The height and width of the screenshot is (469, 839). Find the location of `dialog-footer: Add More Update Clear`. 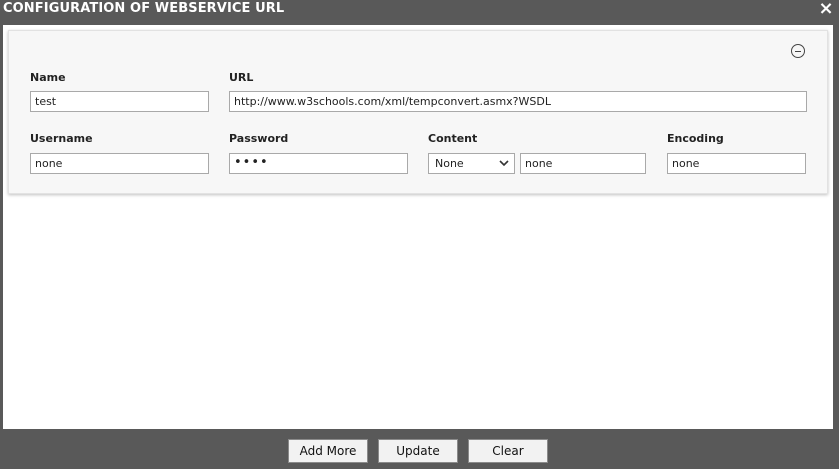

dialog-footer: Add More Update Clear is located at coordinates (419, 449).